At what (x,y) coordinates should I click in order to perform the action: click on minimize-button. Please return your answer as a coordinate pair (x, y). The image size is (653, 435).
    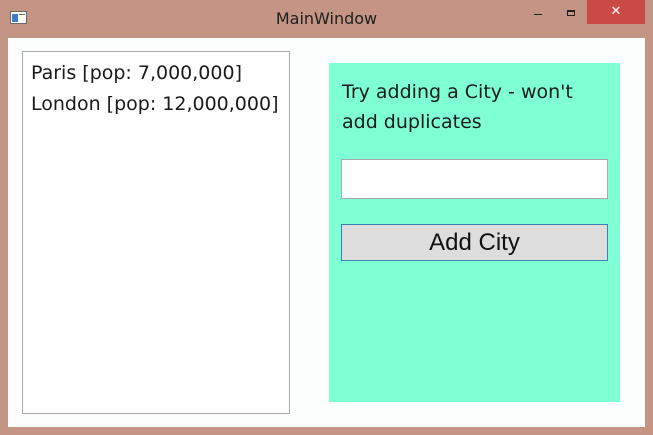
    Looking at the image, I should click on (538, 12).